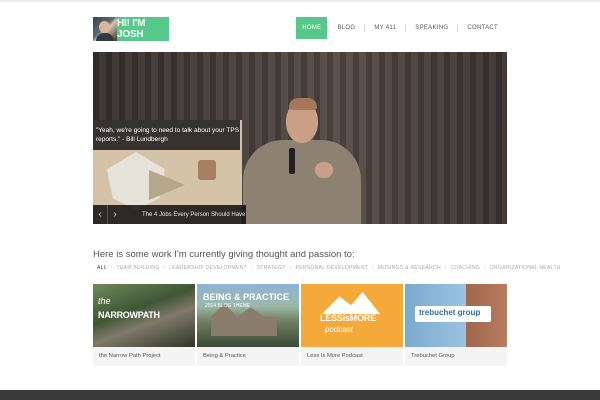 The height and width of the screenshot is (400, 600). What do you see at coordinates (303, 104) in the screenshot?
I see `speaker-hair` at bounding box center [303, 104].